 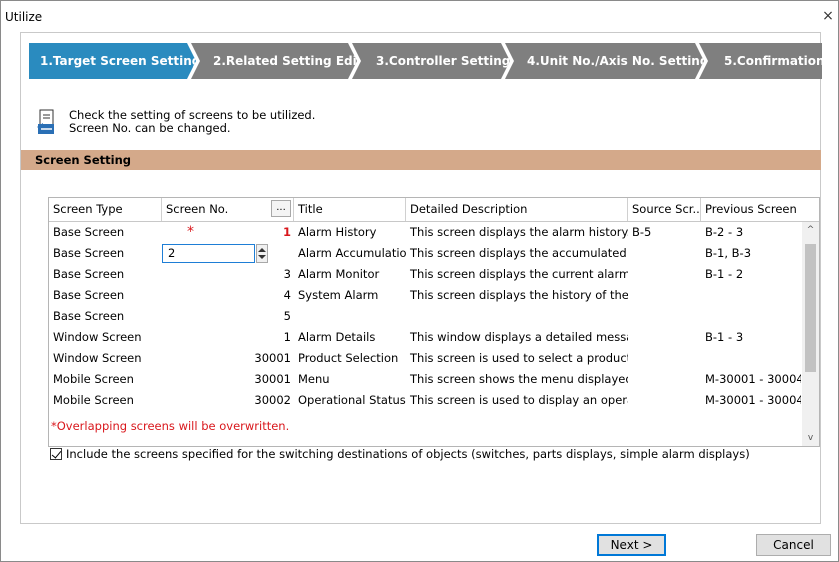 What do you see at coordinates (352, 253) in the screenshot?
I see `cell-title: Alarm Accumulation` at bounding box center [352, 253].